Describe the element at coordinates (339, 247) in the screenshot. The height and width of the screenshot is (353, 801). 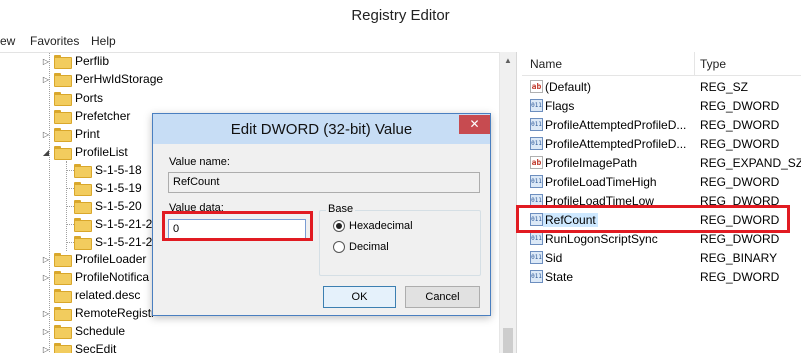
I see `radio-unselected-icon` at that location.